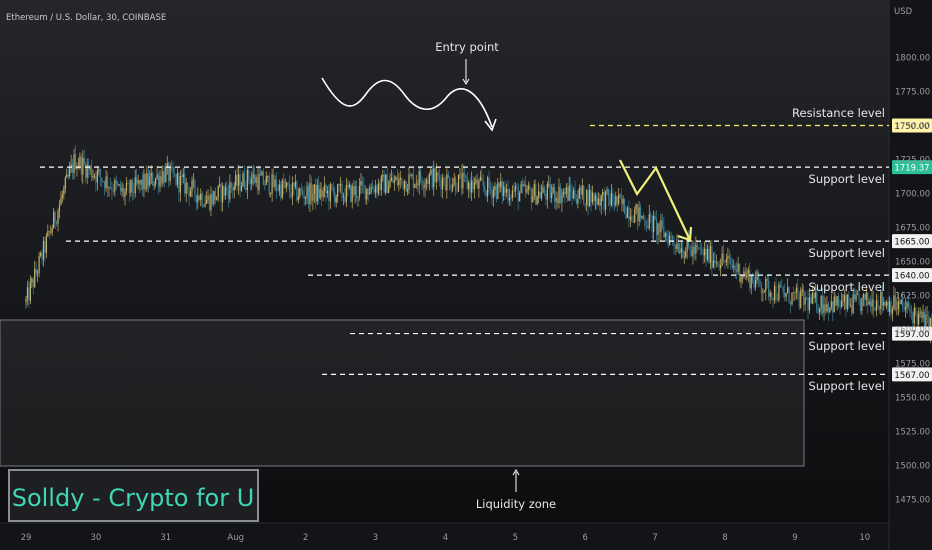  What do you see at coordinates (912, 365) in the screenshot?
I see `price-tick-label: 1575.00` at bounding box center [912, 365].